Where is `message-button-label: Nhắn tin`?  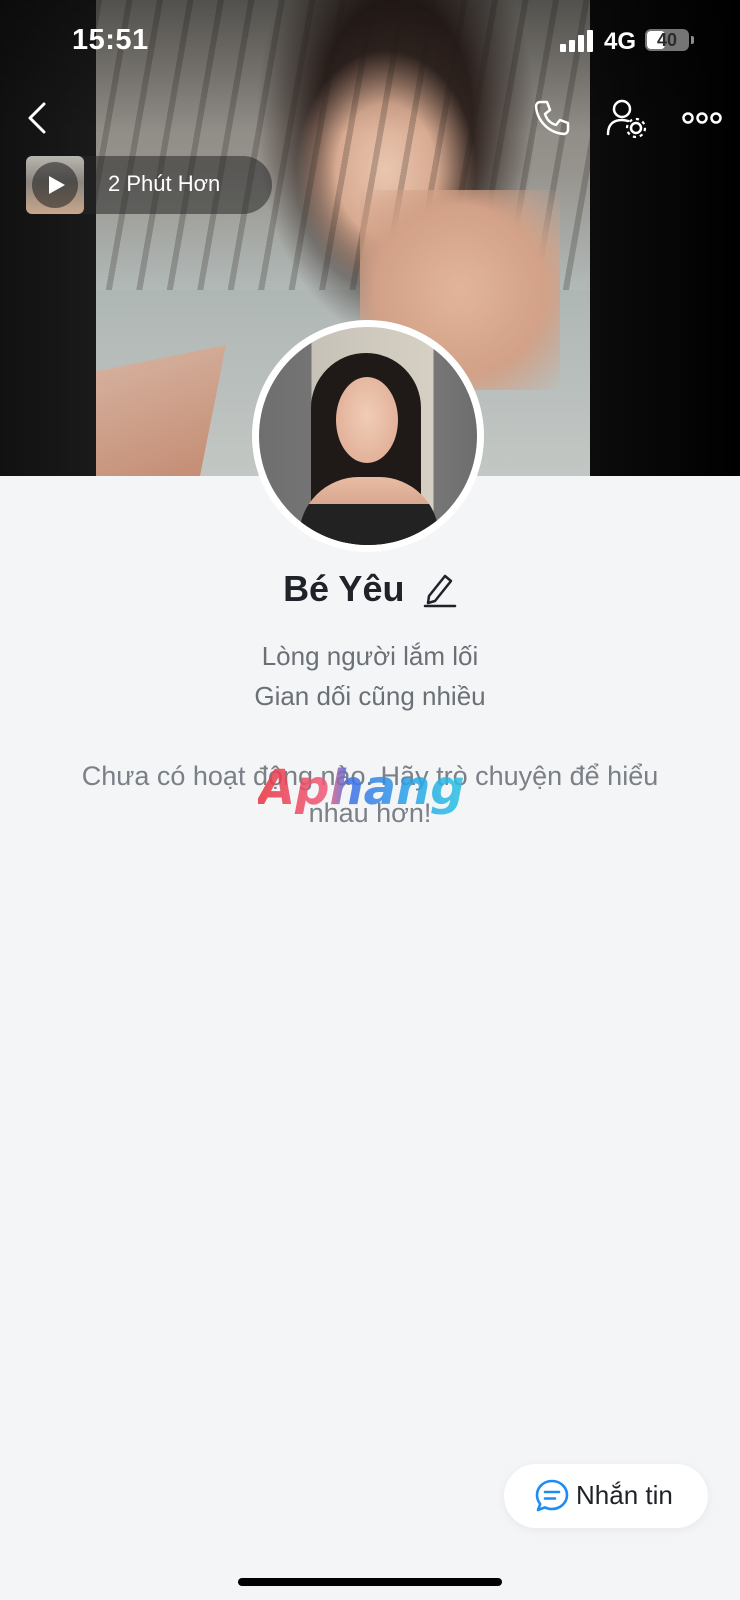
message-button-label: Nhắn tin is located at coordinates (624, 1495).